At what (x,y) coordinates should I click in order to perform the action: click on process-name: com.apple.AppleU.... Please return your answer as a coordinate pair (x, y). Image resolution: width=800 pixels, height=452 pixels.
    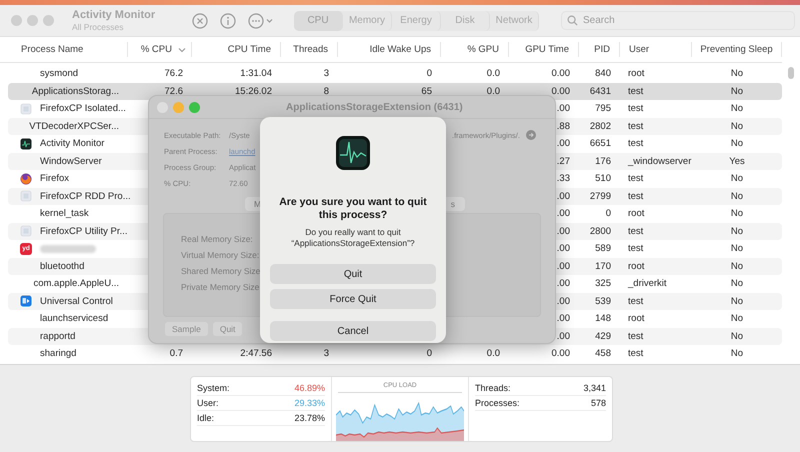
    Looking at the image, I should click on (76, 284).